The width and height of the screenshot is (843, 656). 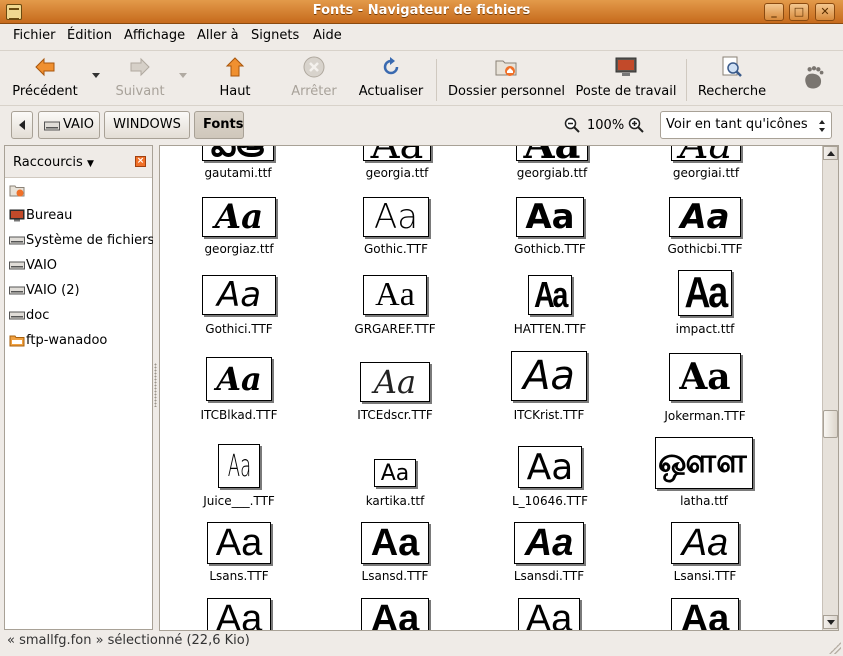 I want to click on scroll-down-button, so click(x=830, y=622).